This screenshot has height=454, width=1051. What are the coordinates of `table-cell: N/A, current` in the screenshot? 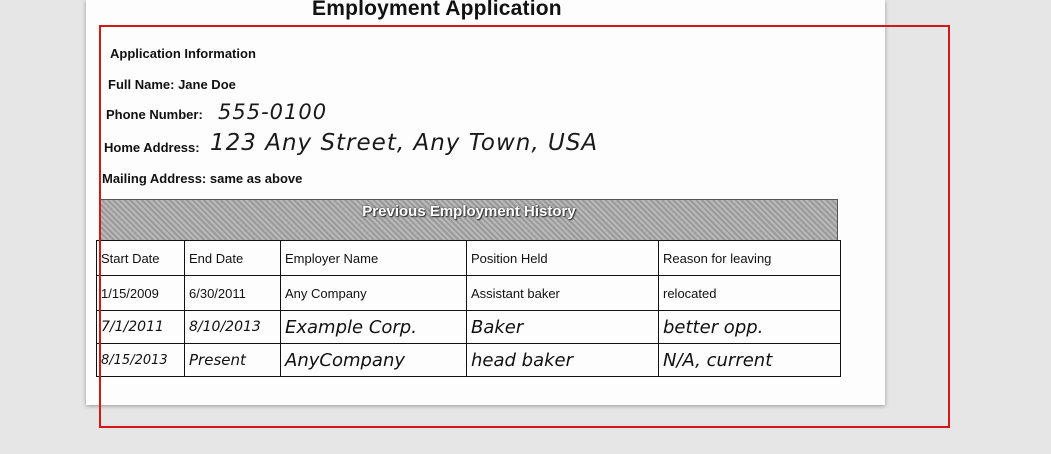 It's located at (749, 360).